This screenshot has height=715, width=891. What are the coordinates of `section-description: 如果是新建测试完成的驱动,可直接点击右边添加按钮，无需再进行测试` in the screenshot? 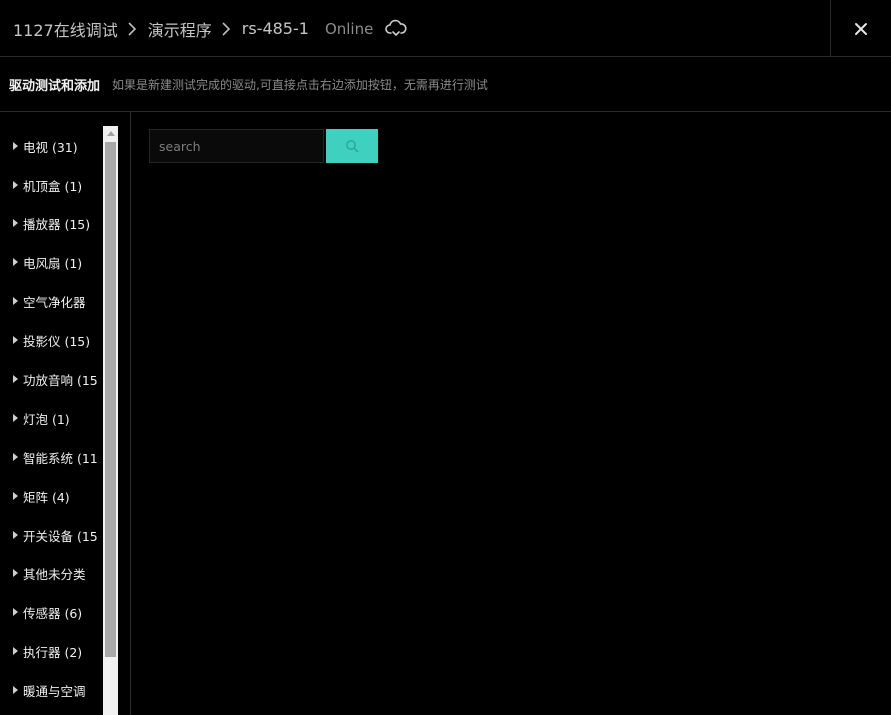 It's located at (300, 84).